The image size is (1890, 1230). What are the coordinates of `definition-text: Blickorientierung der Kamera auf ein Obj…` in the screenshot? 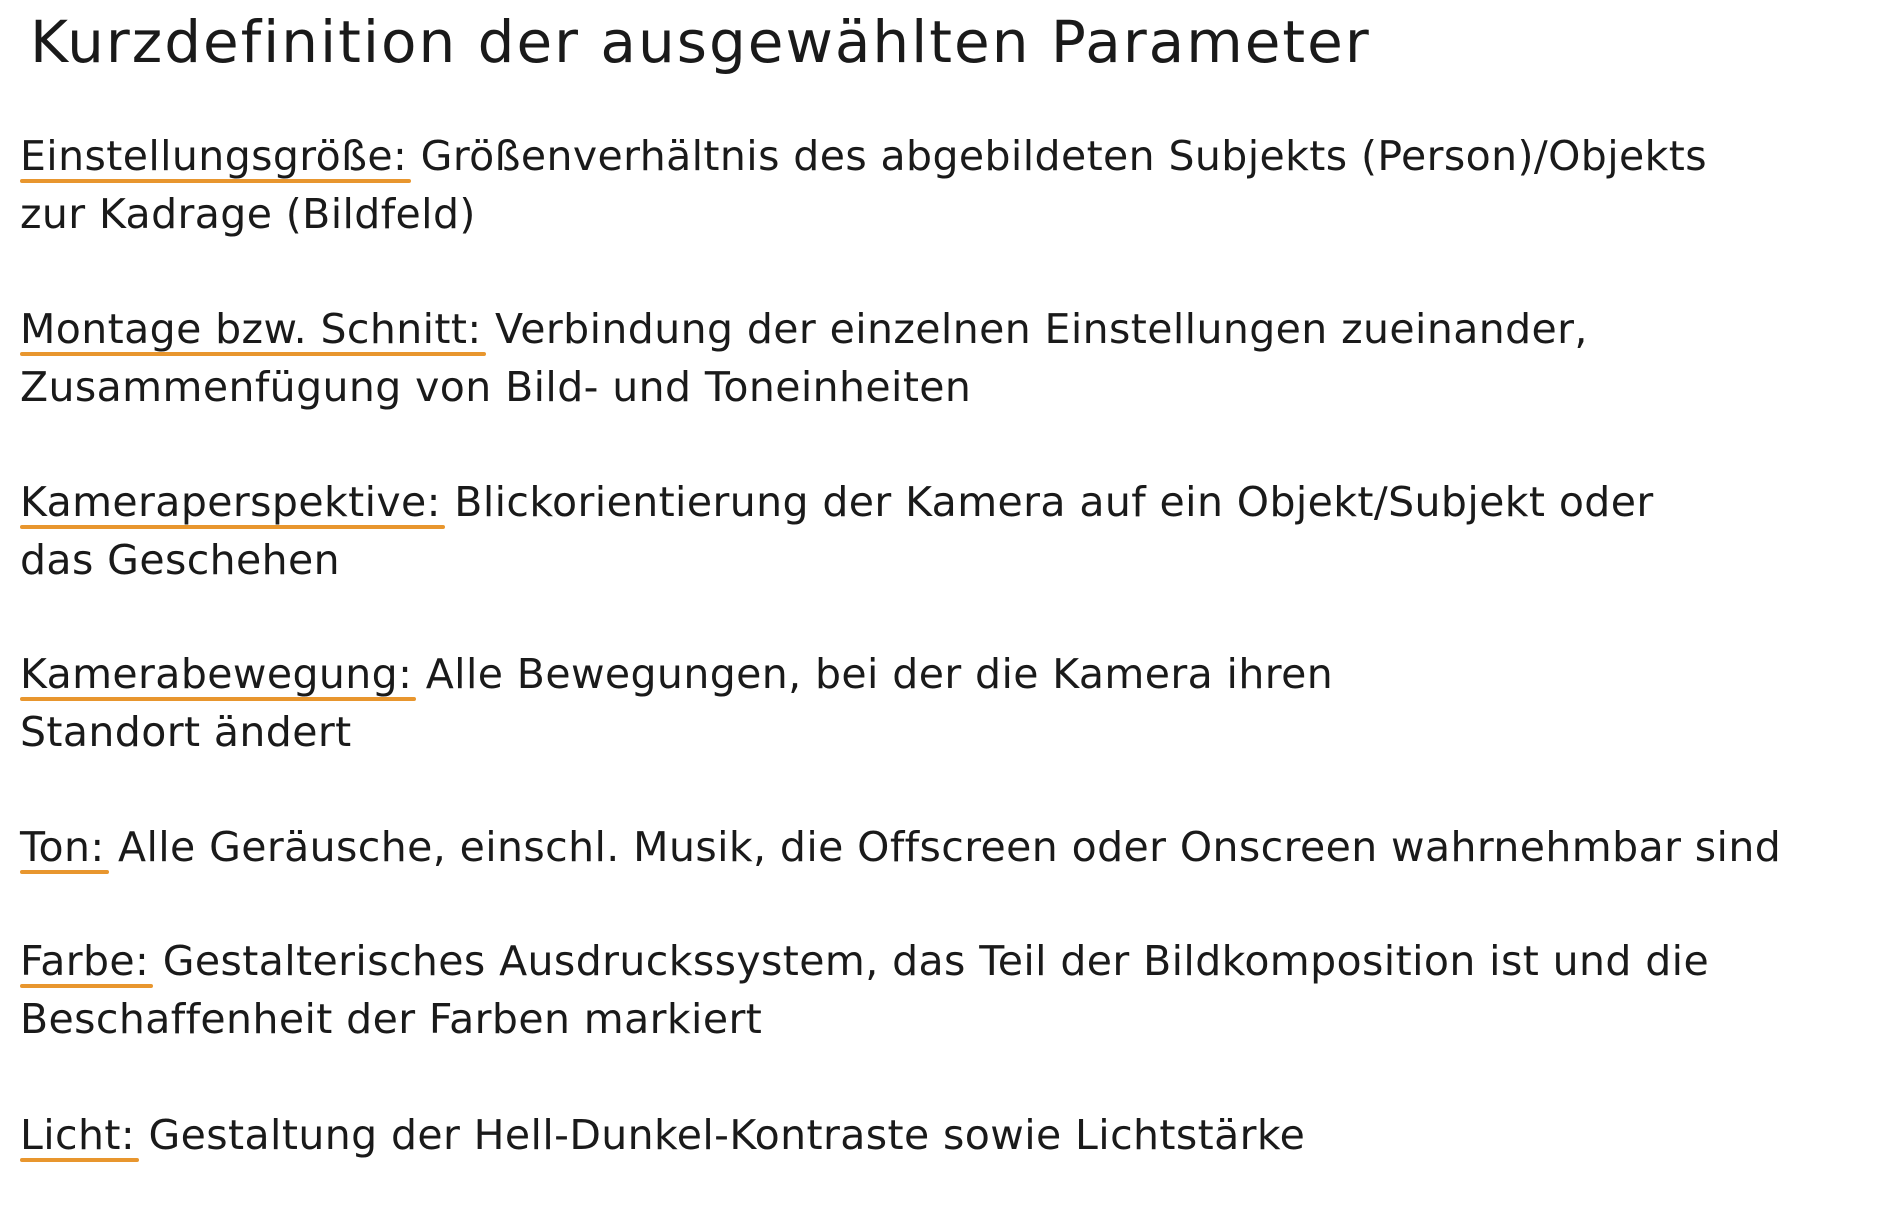 It's located at (1047, 502).